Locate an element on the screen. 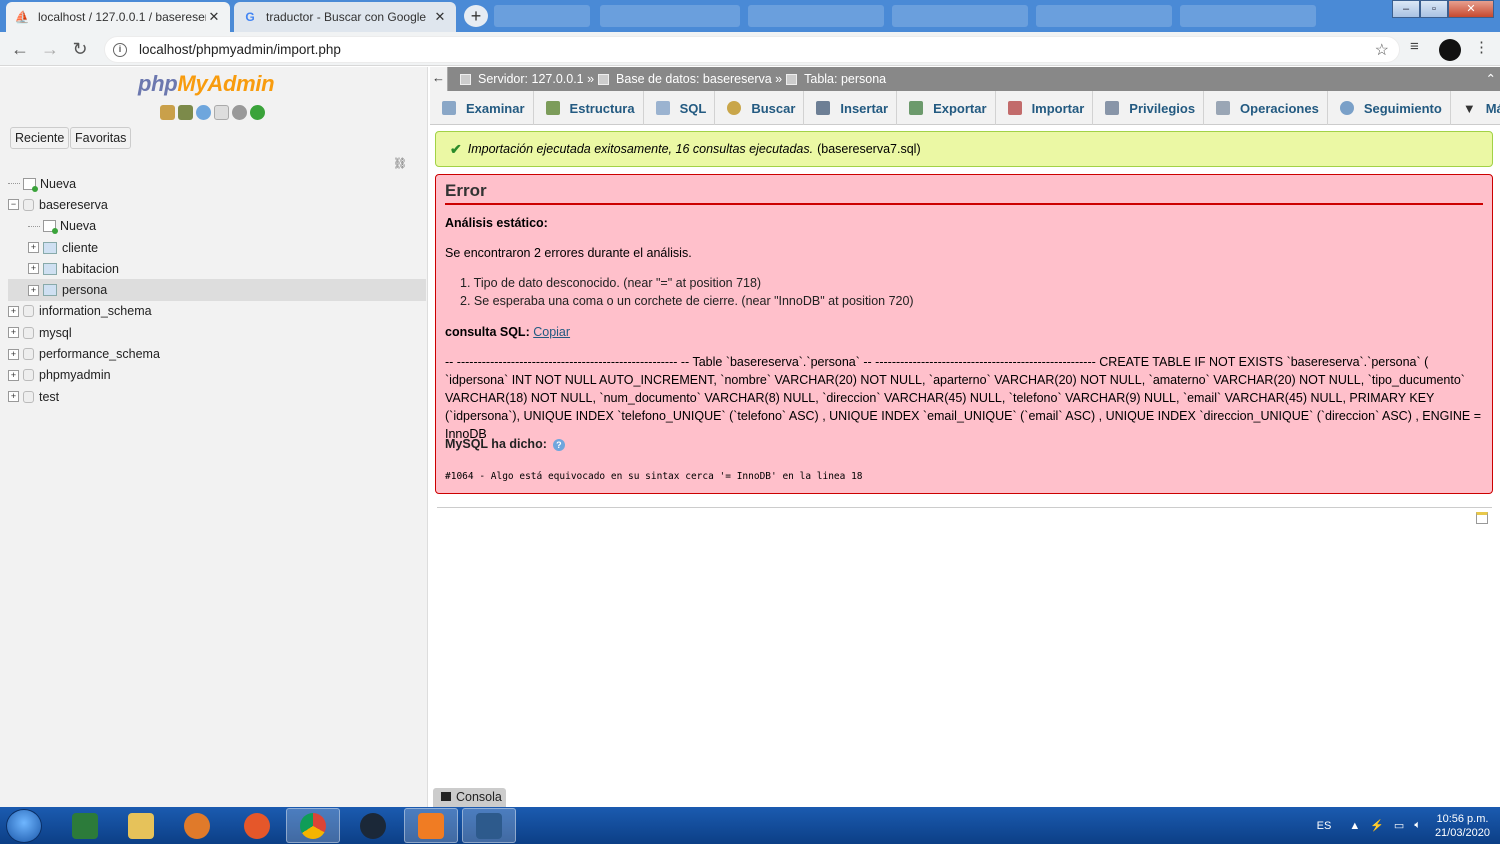 Image resolution: width=1500 pixels, height=844 pixels. taskbar-firefox-icon is located at coordinates (257, 825).